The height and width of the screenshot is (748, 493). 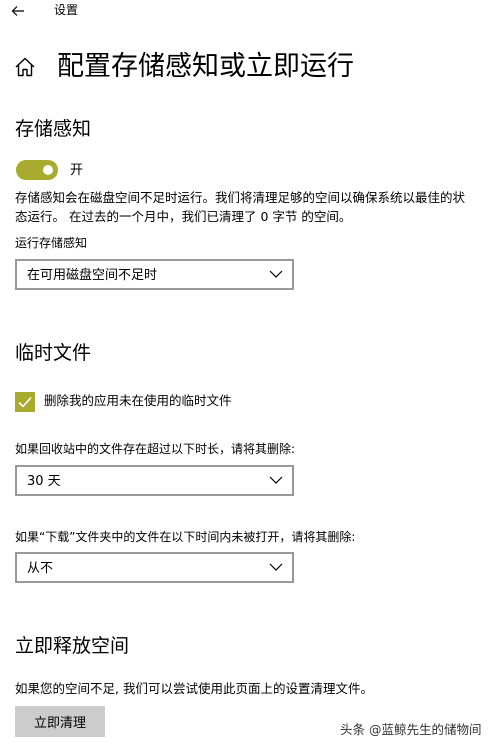 What do you see at coordinates (92, 275) in the screenshot?
I see `dropdown-selected-value: 在可用磁盘空间不足时` at bounding box center [92, 275].